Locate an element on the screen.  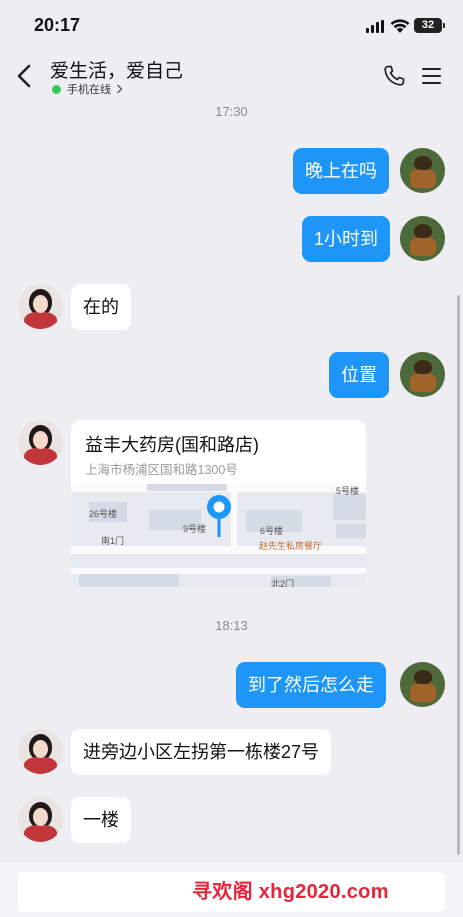
status-time: 20:17 is located at coordinates (57, 25).